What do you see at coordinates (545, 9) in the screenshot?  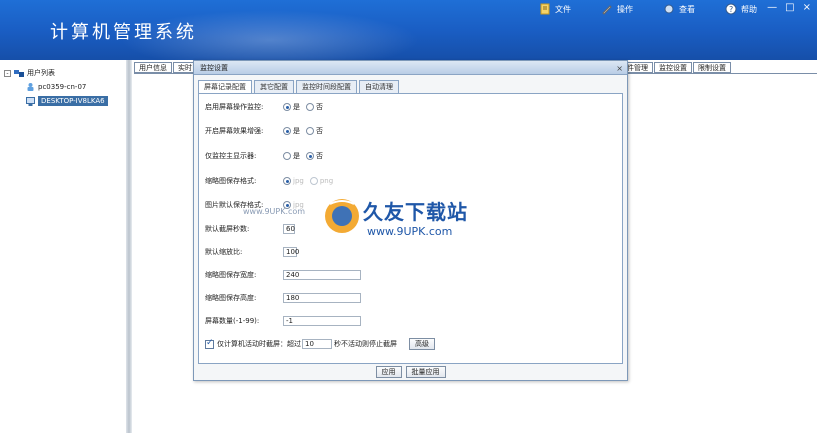 I see `file-icon` at bounding box center [545, 9].